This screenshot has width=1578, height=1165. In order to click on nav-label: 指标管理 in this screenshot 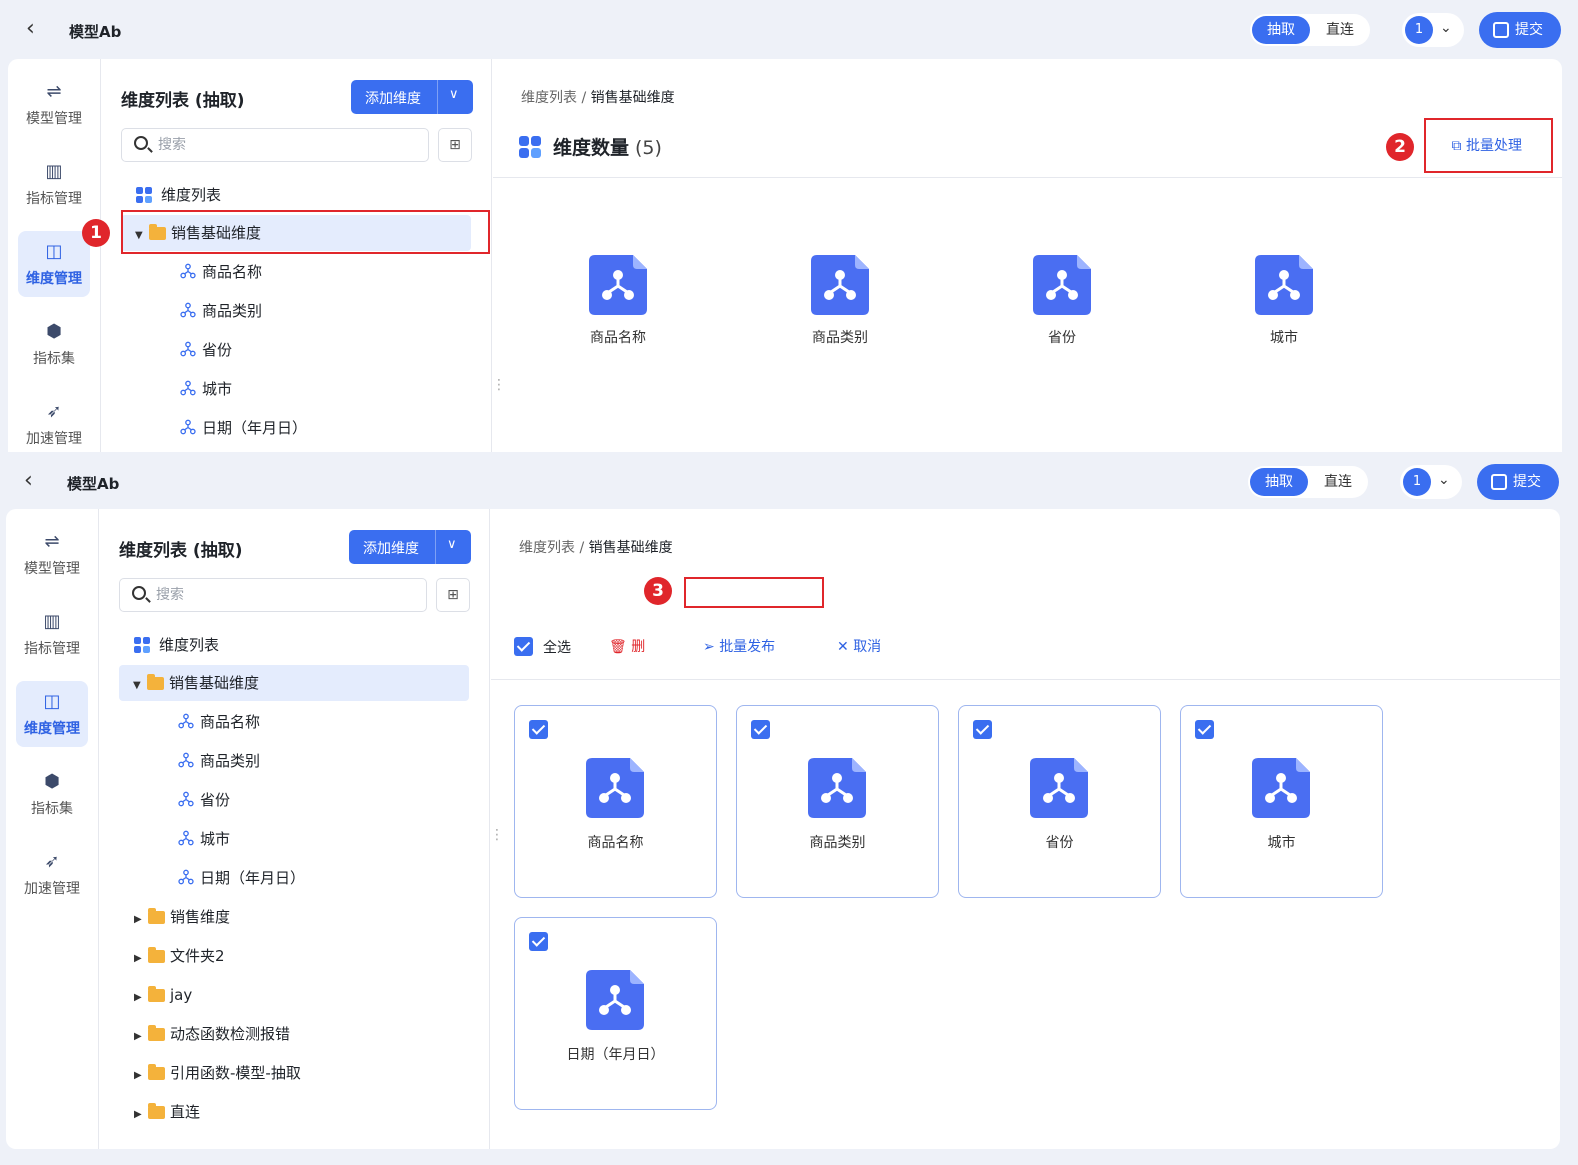, I will do `click(54, 199)`.